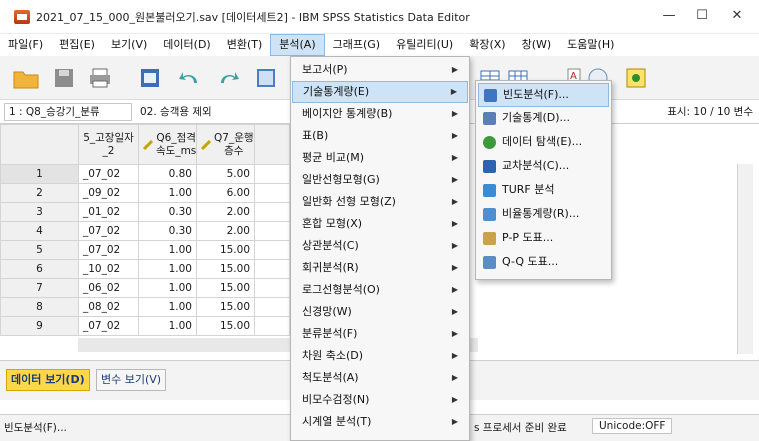 This screenshot has width=759, height=441. What do you see at coordinates (190, 78) in the screenshot?
I see `undo-icon` at bounding box center [190, 78].